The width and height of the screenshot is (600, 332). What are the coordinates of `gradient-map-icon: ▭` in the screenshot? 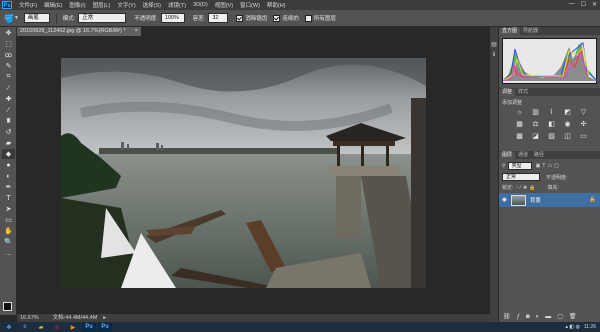 It's located at (583, 137).